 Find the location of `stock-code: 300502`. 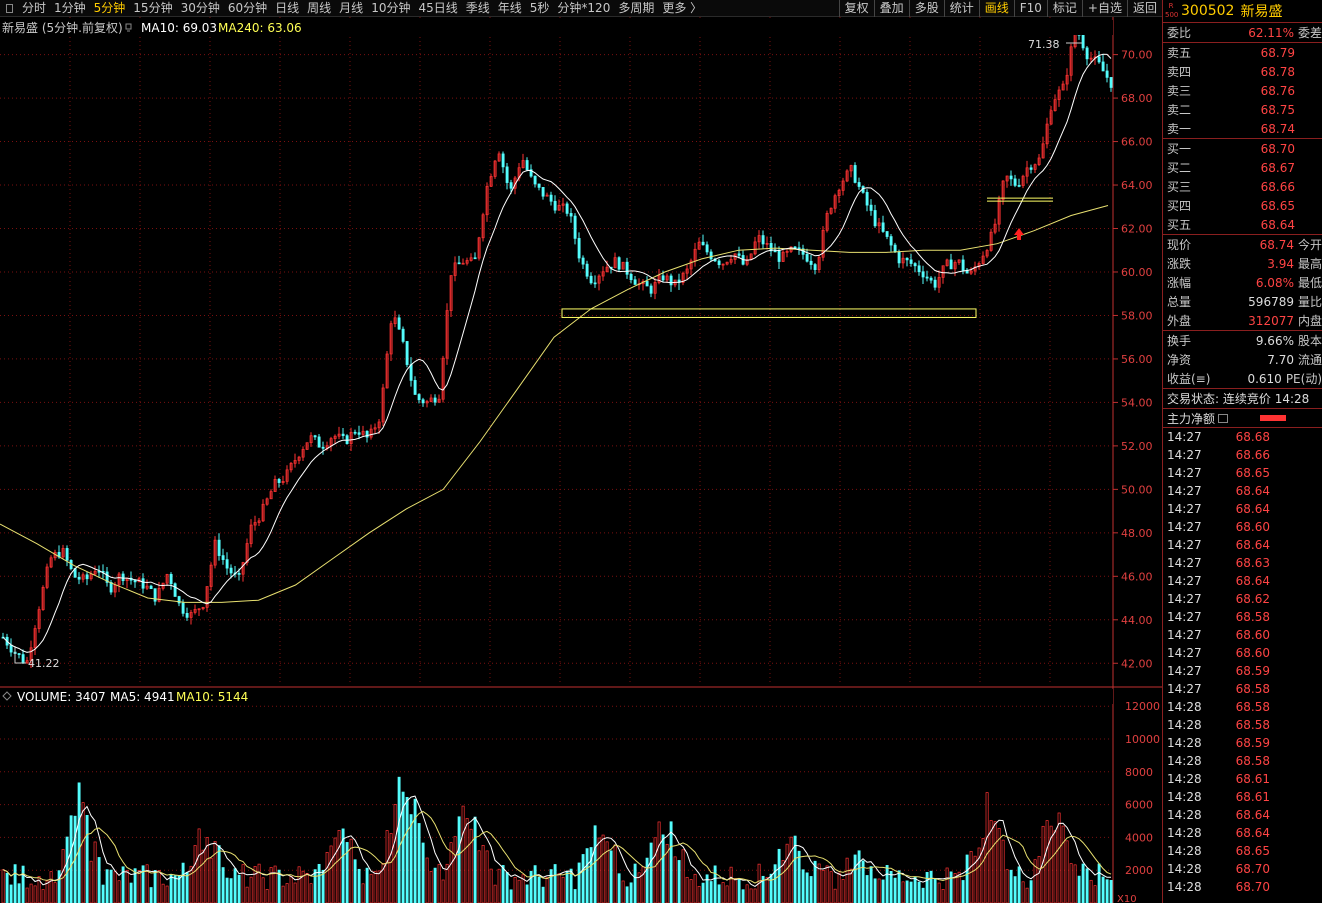

stock-code: 300502 is located at coordinates (1207, 11).